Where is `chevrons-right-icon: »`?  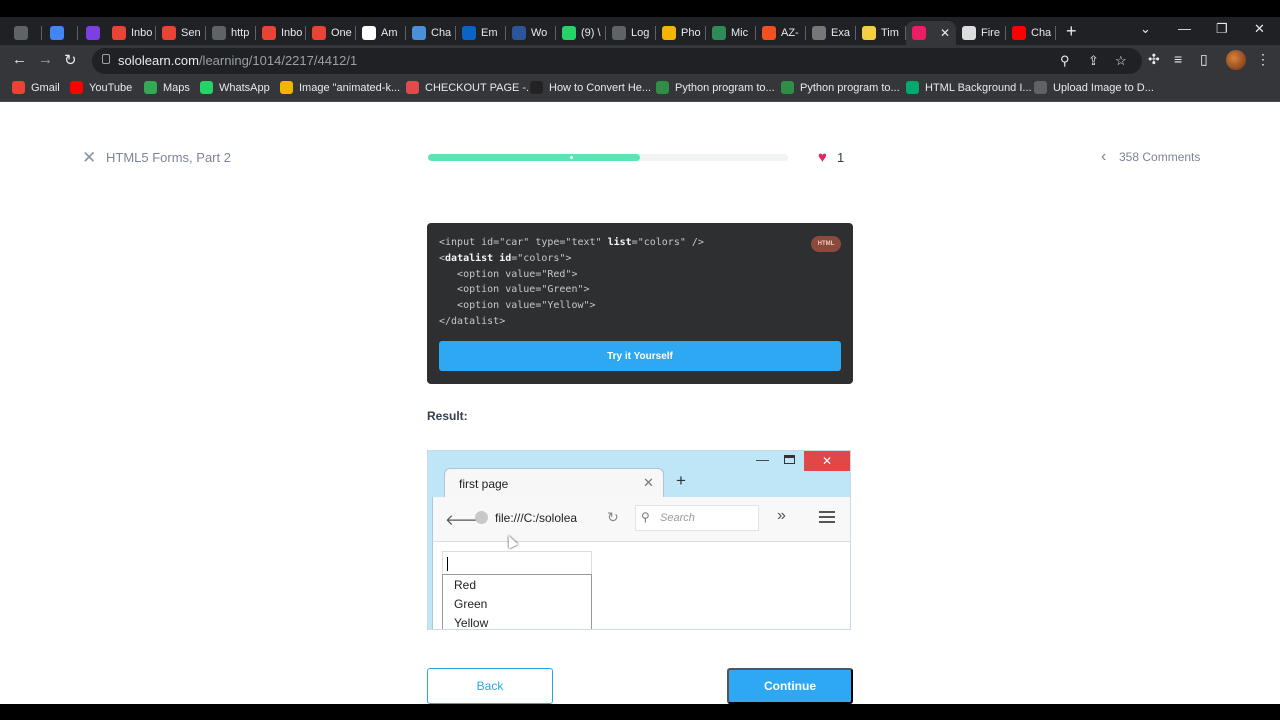
chevrons-right-icon: » is located at coordinates (781, 515).